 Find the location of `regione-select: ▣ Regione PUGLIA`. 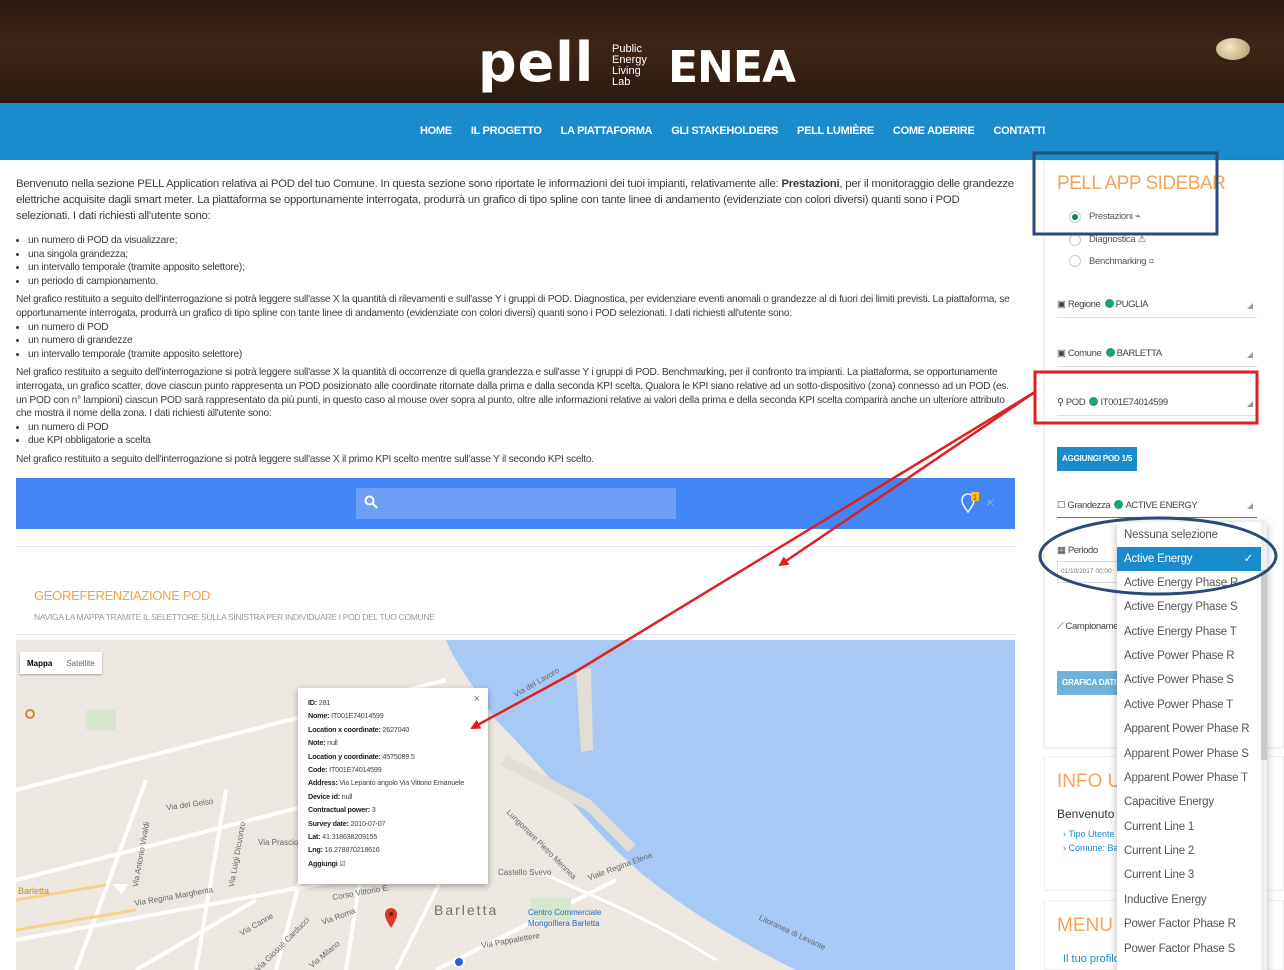

regione-select: ▣ Regione PUGLIA is located at coordinates (1103, 304).